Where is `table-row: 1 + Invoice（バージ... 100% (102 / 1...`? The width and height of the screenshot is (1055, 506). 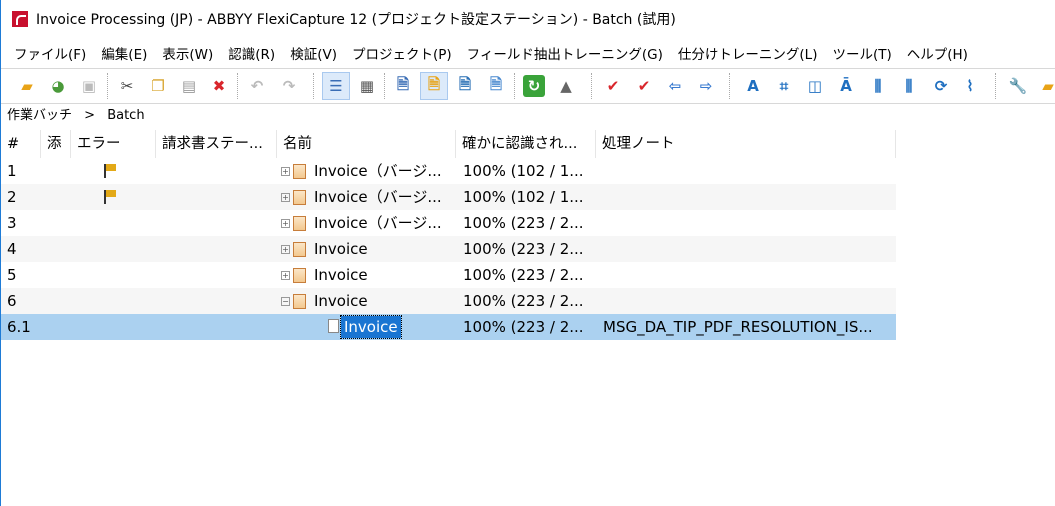 table-row: 1 + Invoice（バージ... 100% (102 / 1... is located at coordinates (448, 171).